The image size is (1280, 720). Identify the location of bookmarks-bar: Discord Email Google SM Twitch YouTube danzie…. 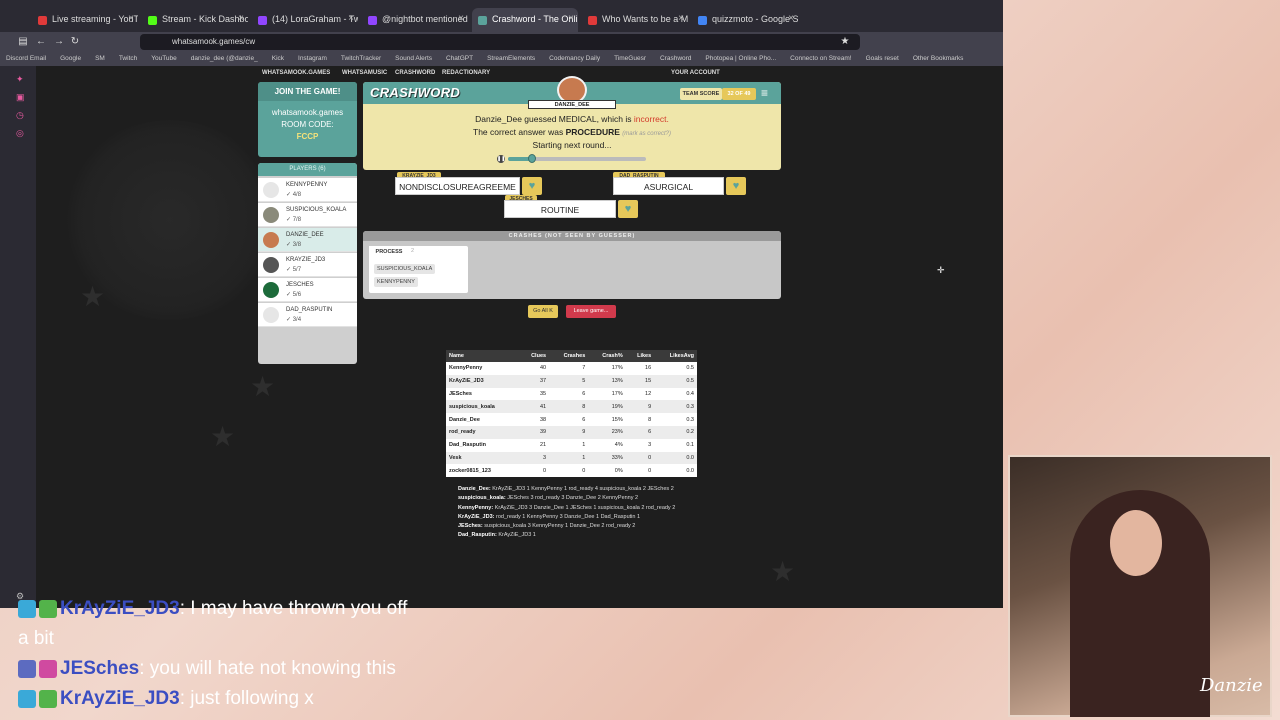
(501, 59).